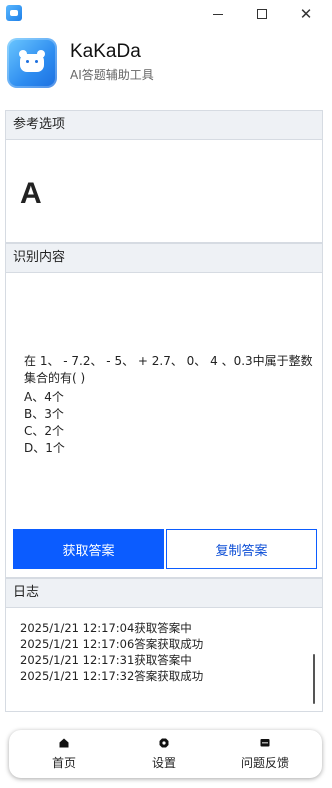  Describe the element at coordinates (106, 660) in the screenshot. I see `log-entry: 2025/1/21 12:17:31获取答案中` at that location.